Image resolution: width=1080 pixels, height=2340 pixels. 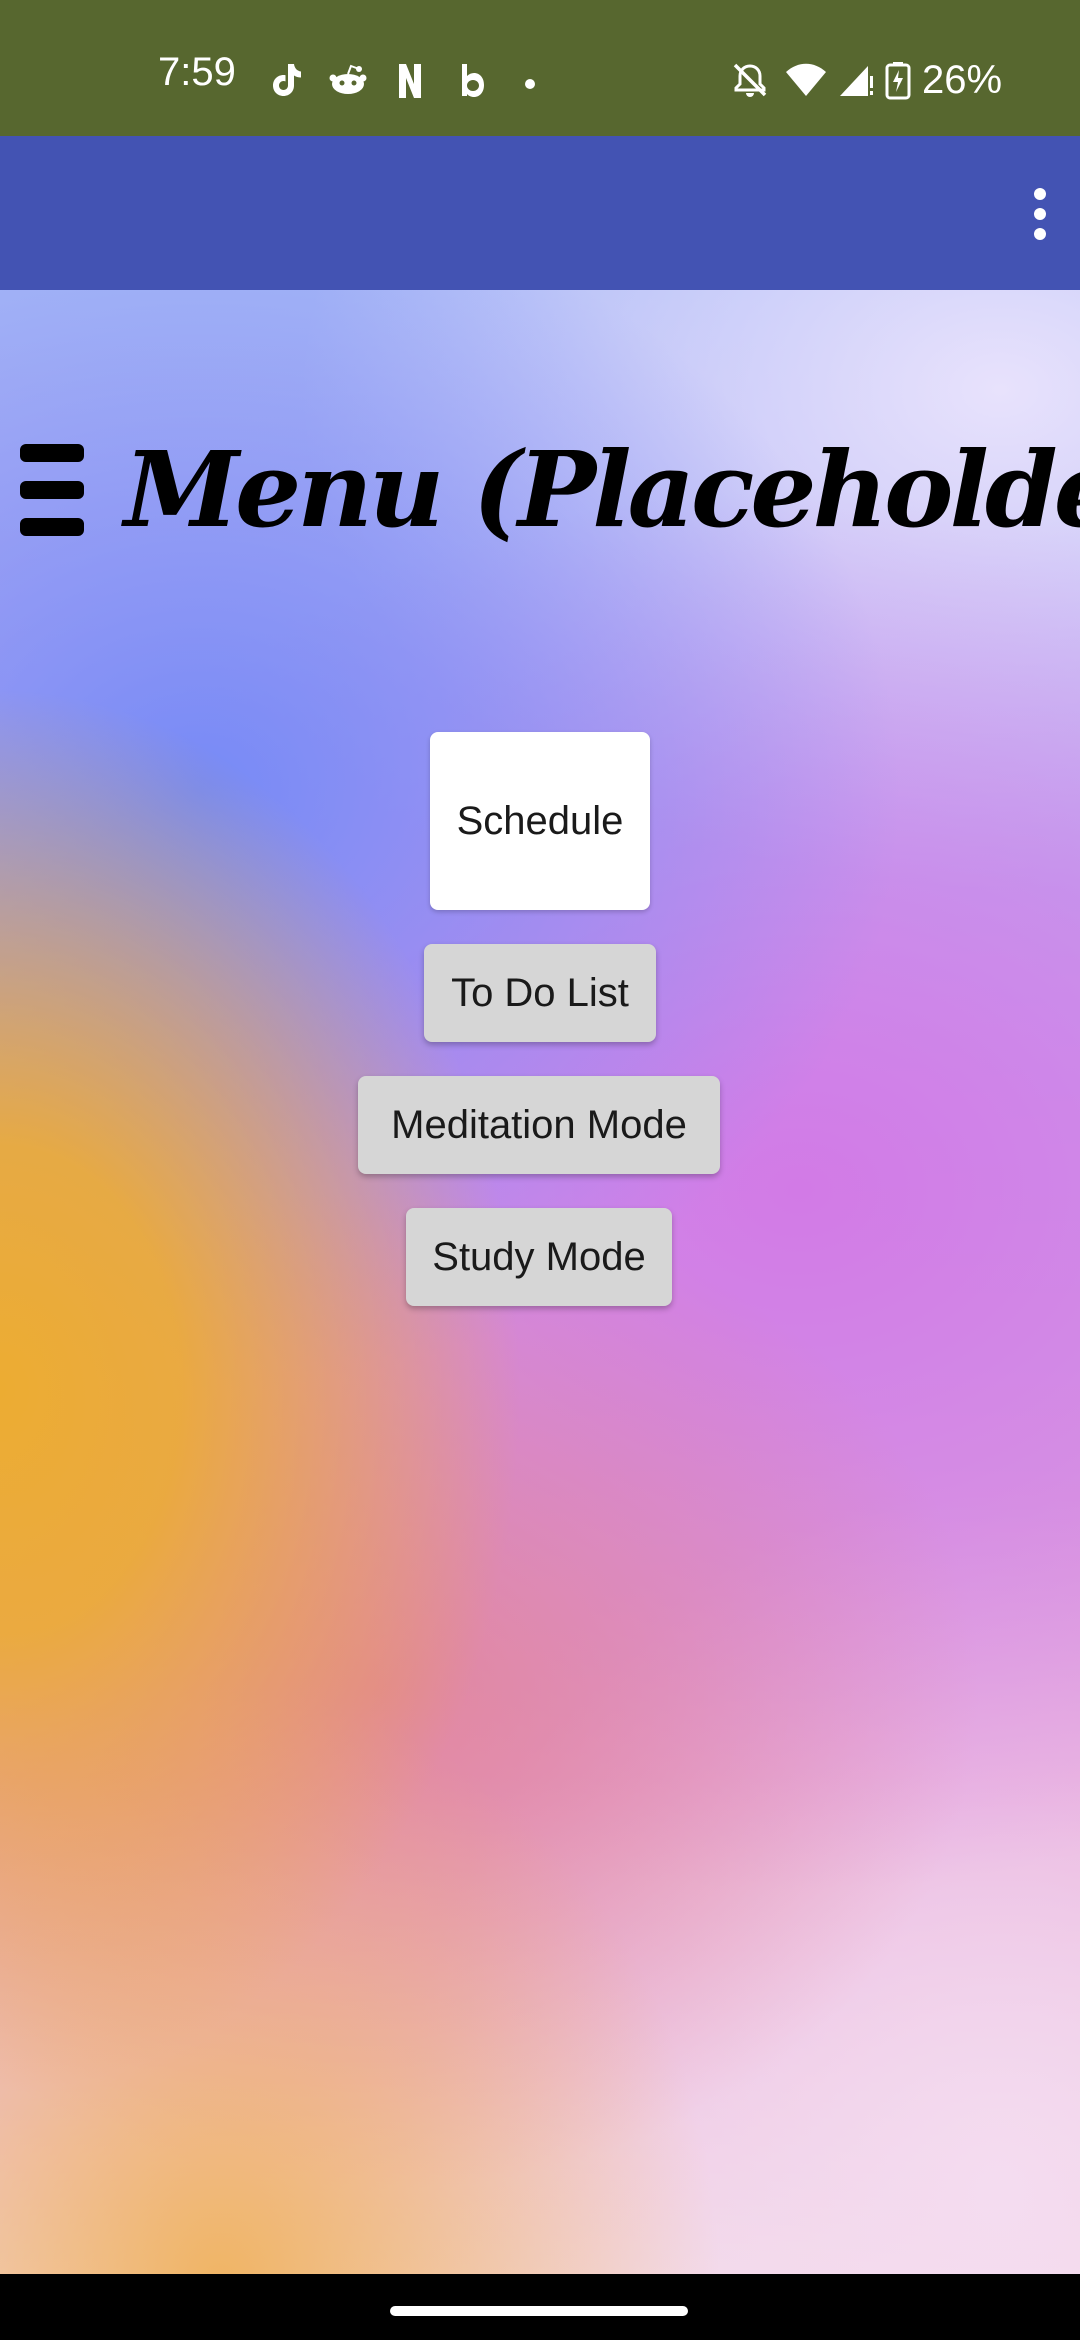 I want to click on dot-icon, so click(x=530, y=84).